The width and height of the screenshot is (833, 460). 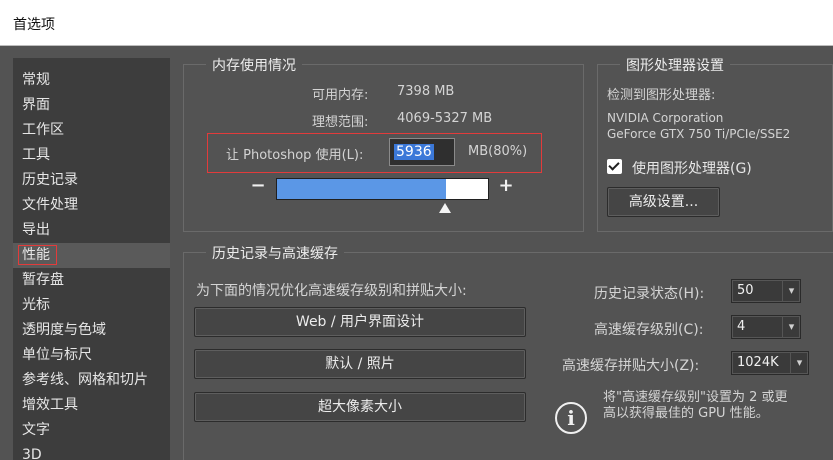 I want to click on memory-slider-track, so click(x=382, y=189).